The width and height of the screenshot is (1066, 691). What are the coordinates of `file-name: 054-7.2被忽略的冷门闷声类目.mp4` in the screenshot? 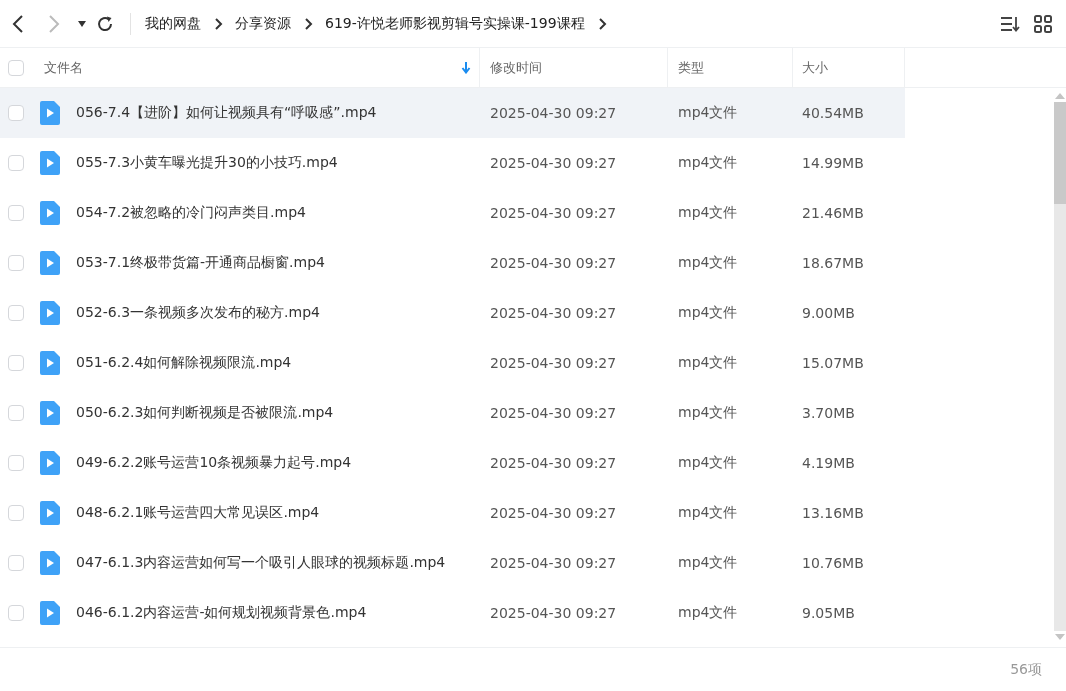 It's located at (191, 213).